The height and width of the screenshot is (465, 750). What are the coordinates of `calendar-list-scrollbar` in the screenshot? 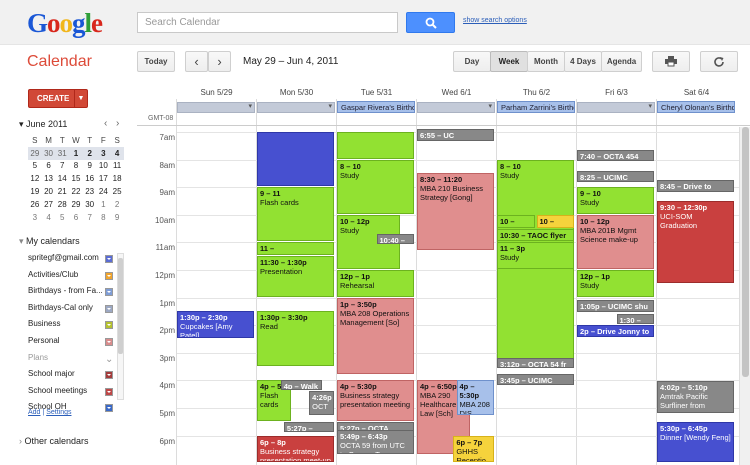 It's located at (120, 326).